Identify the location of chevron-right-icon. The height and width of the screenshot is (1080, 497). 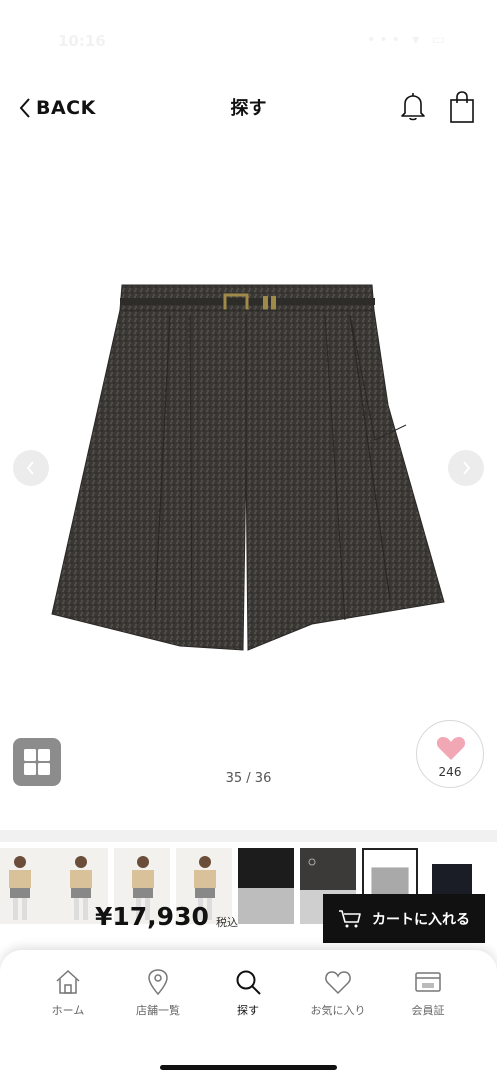
(467, 468).